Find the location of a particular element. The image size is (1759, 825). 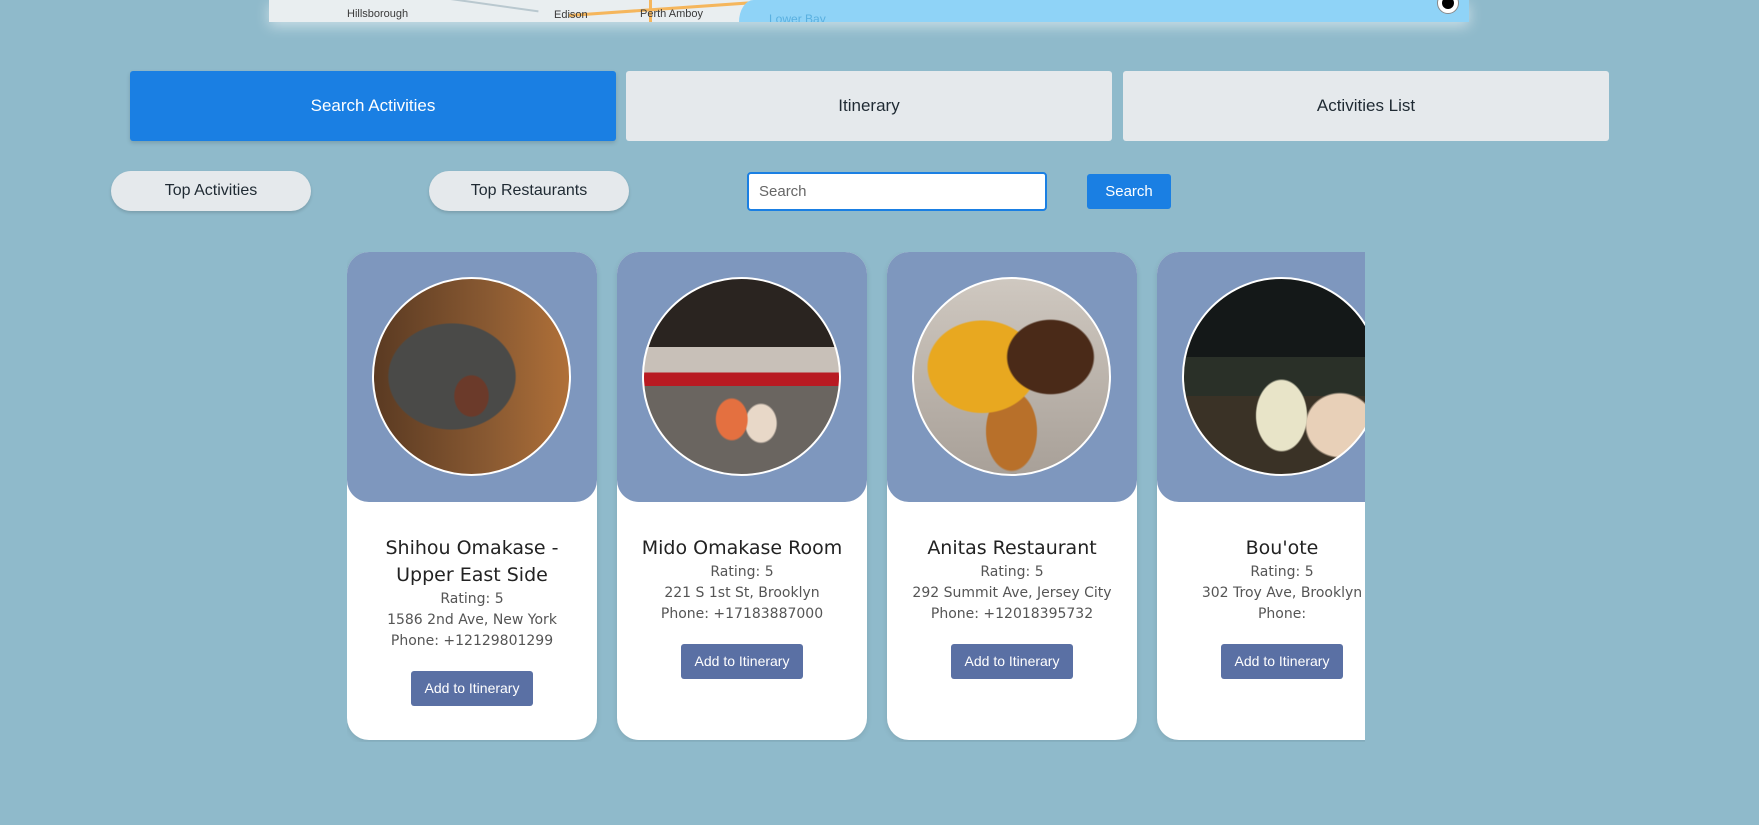

card-phone: Phone: +17183887000 is located at coordinates (742, 614).